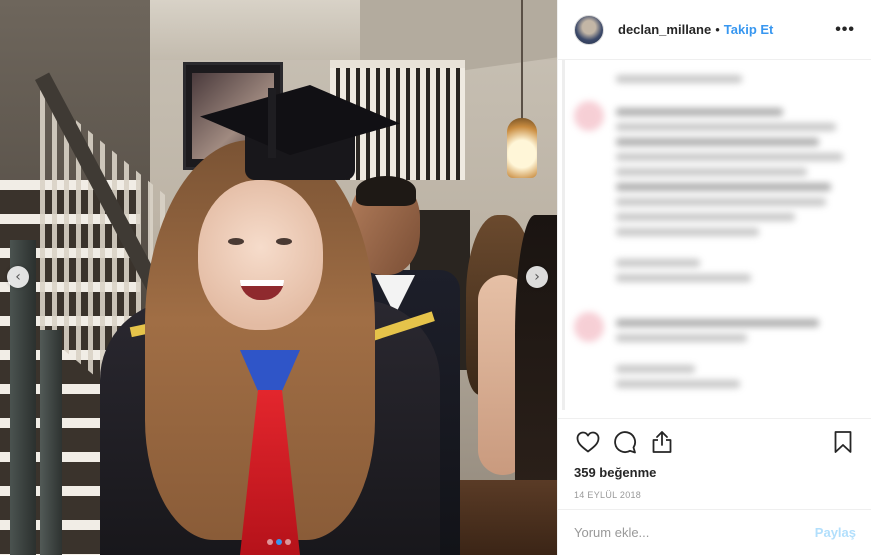 This screenshot has height=555, width=871. I want to click on photo-person-edge, so click(536, 365).